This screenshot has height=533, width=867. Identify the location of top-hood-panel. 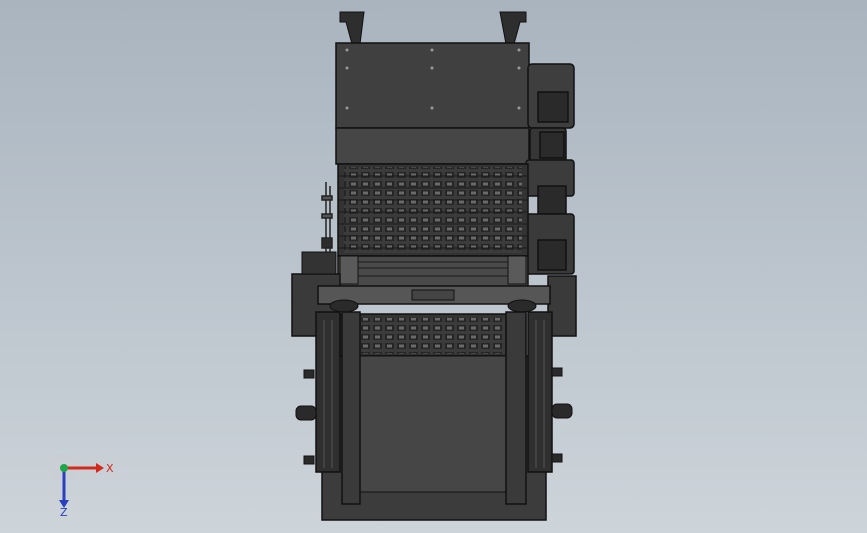
(432, 85).